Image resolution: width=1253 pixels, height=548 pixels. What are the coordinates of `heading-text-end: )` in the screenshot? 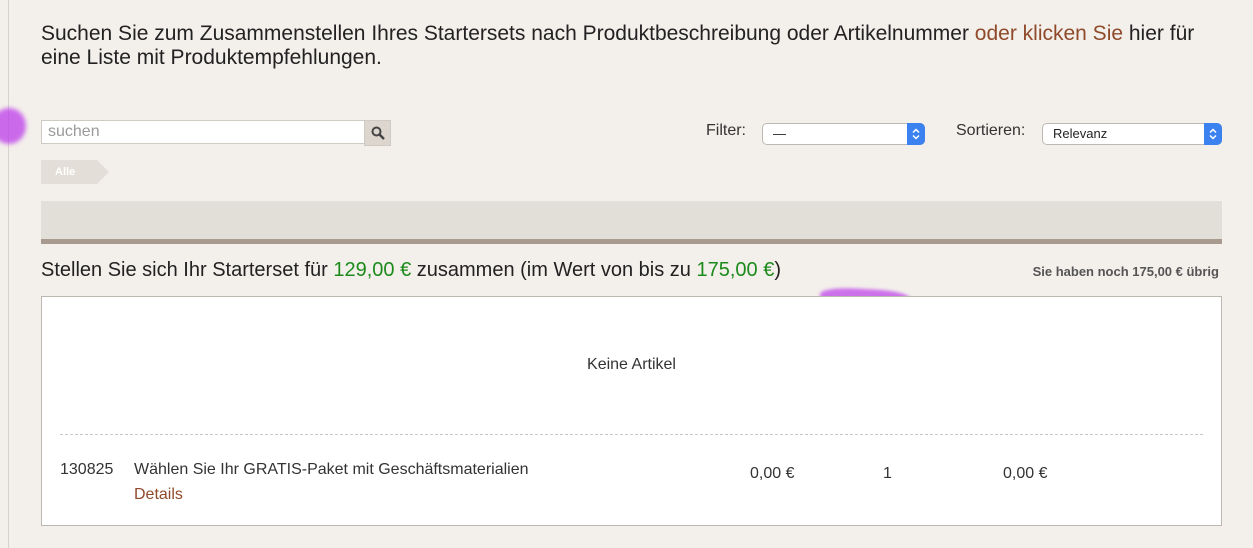 It's located at (777, 270).